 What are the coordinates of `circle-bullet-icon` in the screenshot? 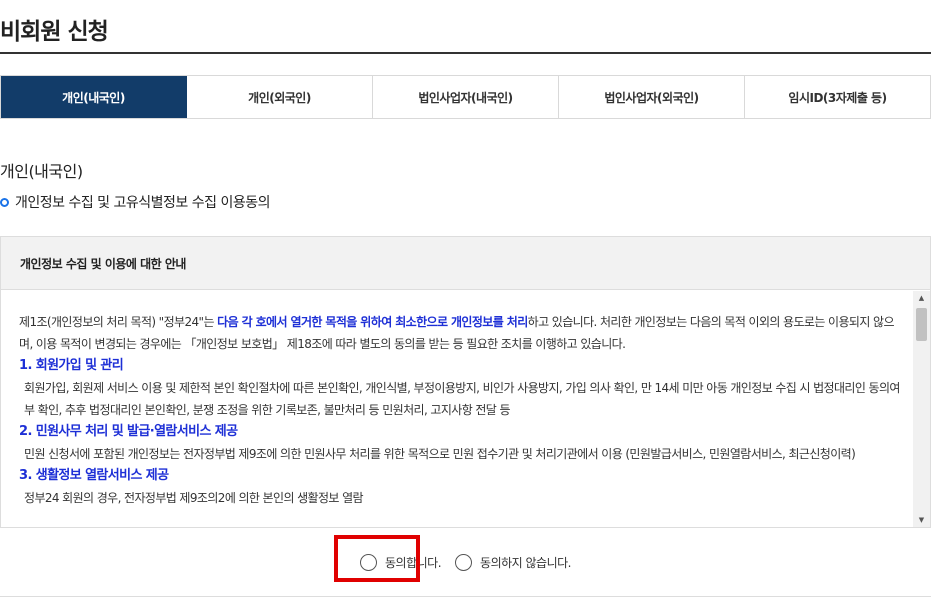 It's located at (4, 202).